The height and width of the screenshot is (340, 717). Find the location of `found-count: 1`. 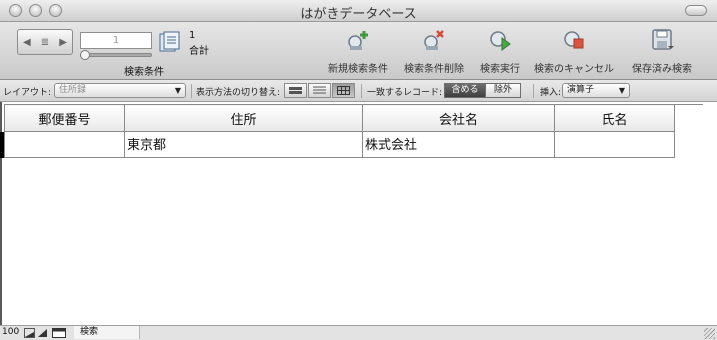

found-count: 1 is located at coordinates (192, 35).